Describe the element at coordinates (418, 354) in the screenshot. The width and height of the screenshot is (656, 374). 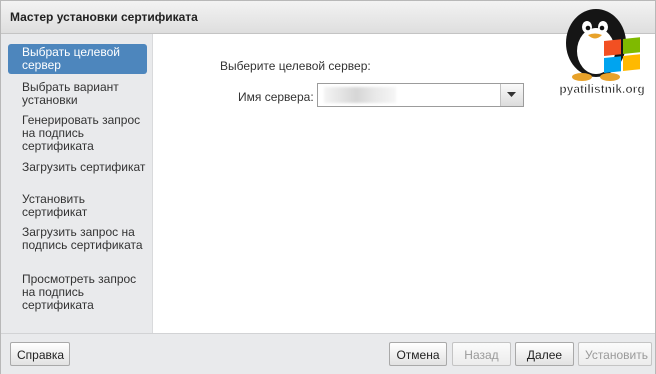
I see `cancel-button: Отмена` at that location.